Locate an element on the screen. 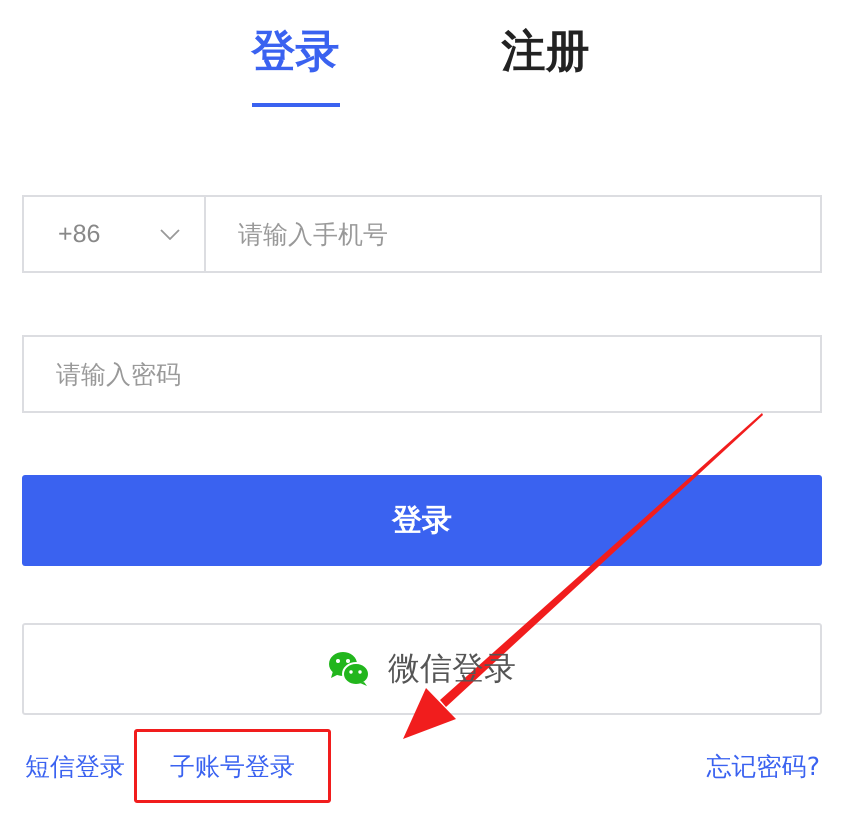 Image resolution: width=849 pixels, height=817 pixels. country-code-select: +86 is located at coordinates (114, 234).